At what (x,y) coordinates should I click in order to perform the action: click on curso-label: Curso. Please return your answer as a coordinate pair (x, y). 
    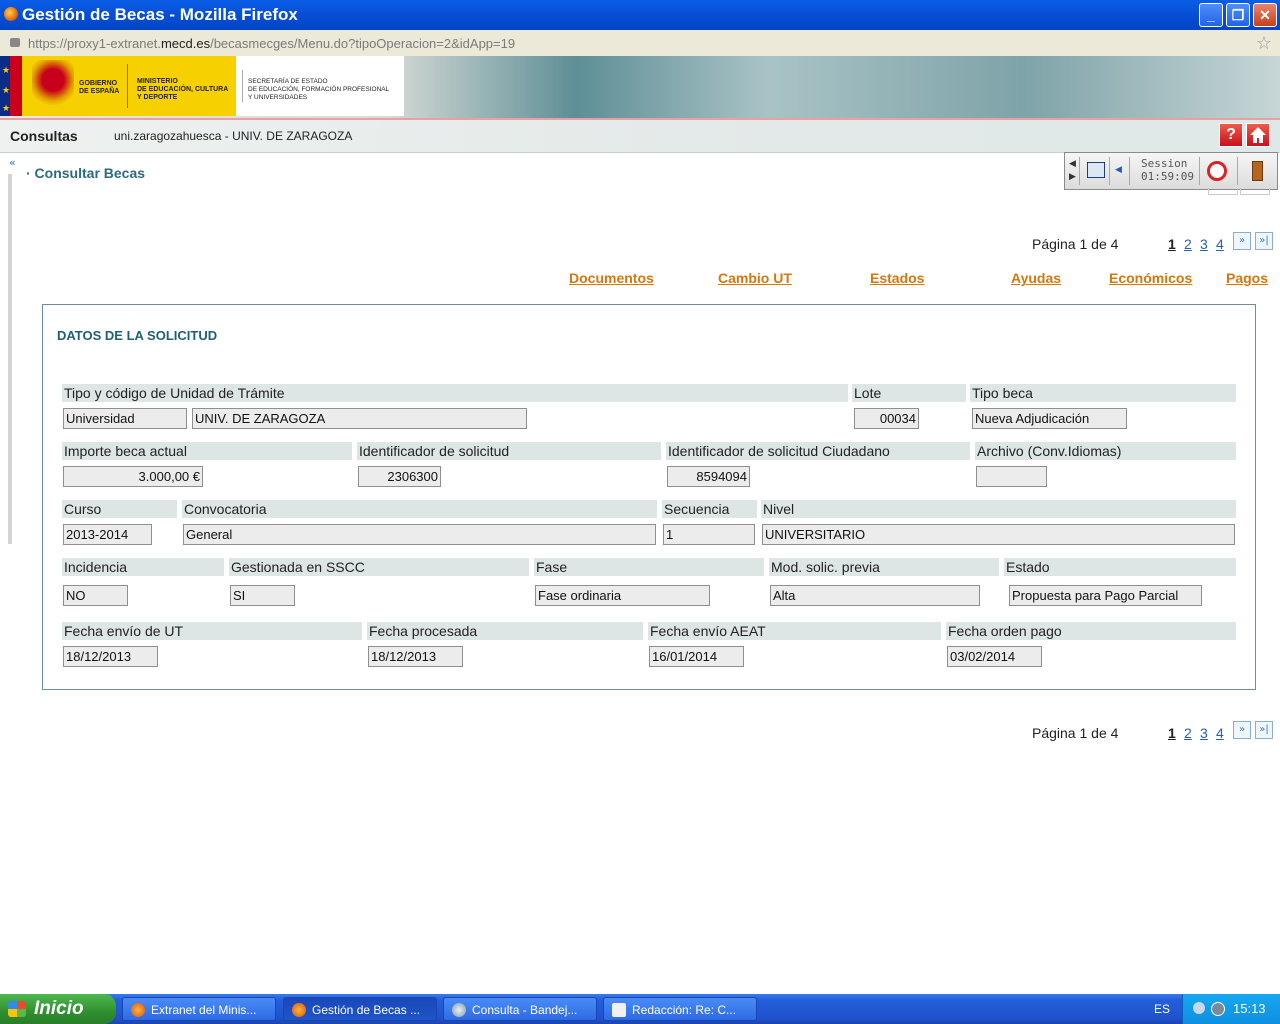
    Looking at the image, I should click on (119, 509).